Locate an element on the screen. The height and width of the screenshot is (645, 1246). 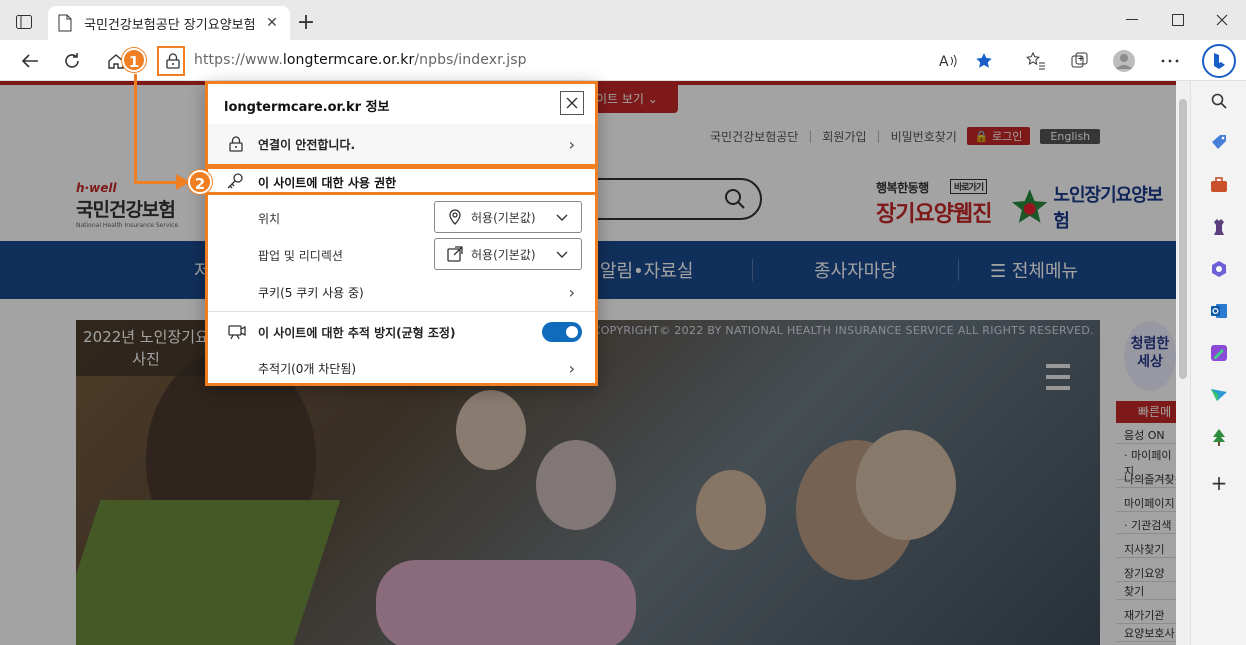
refresh-icon is located at coordinates (72, 61).